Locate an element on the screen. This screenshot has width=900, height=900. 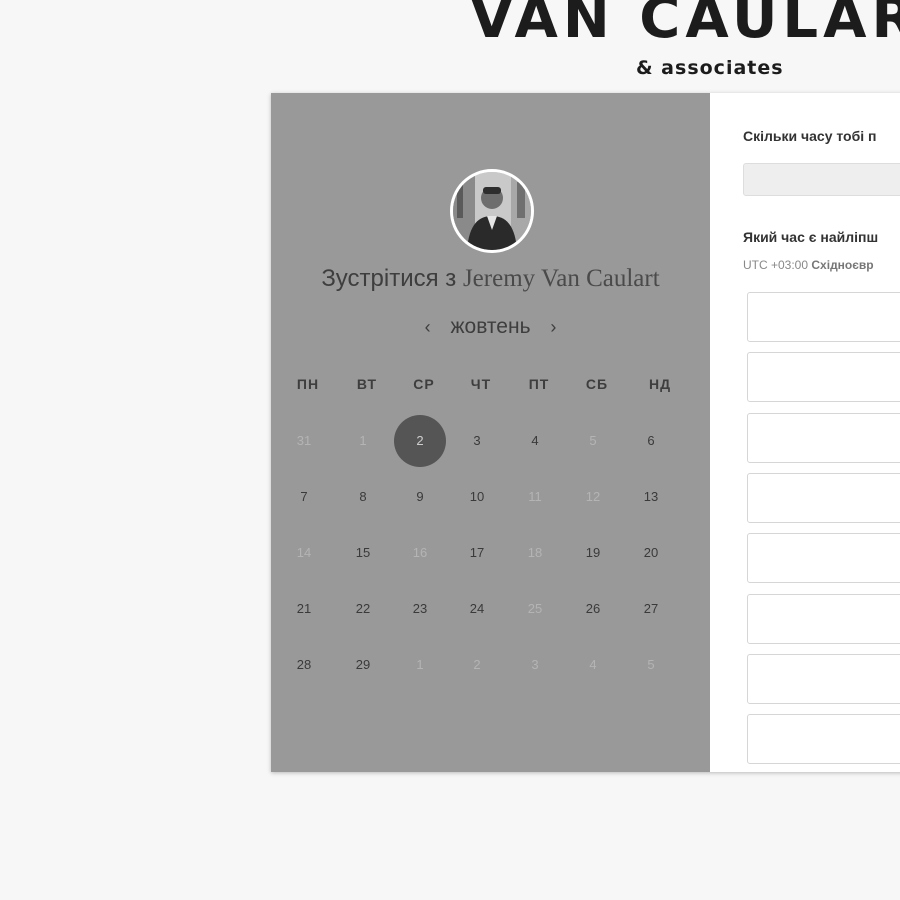
next-month-button: › is located at coordinates (553, 327).